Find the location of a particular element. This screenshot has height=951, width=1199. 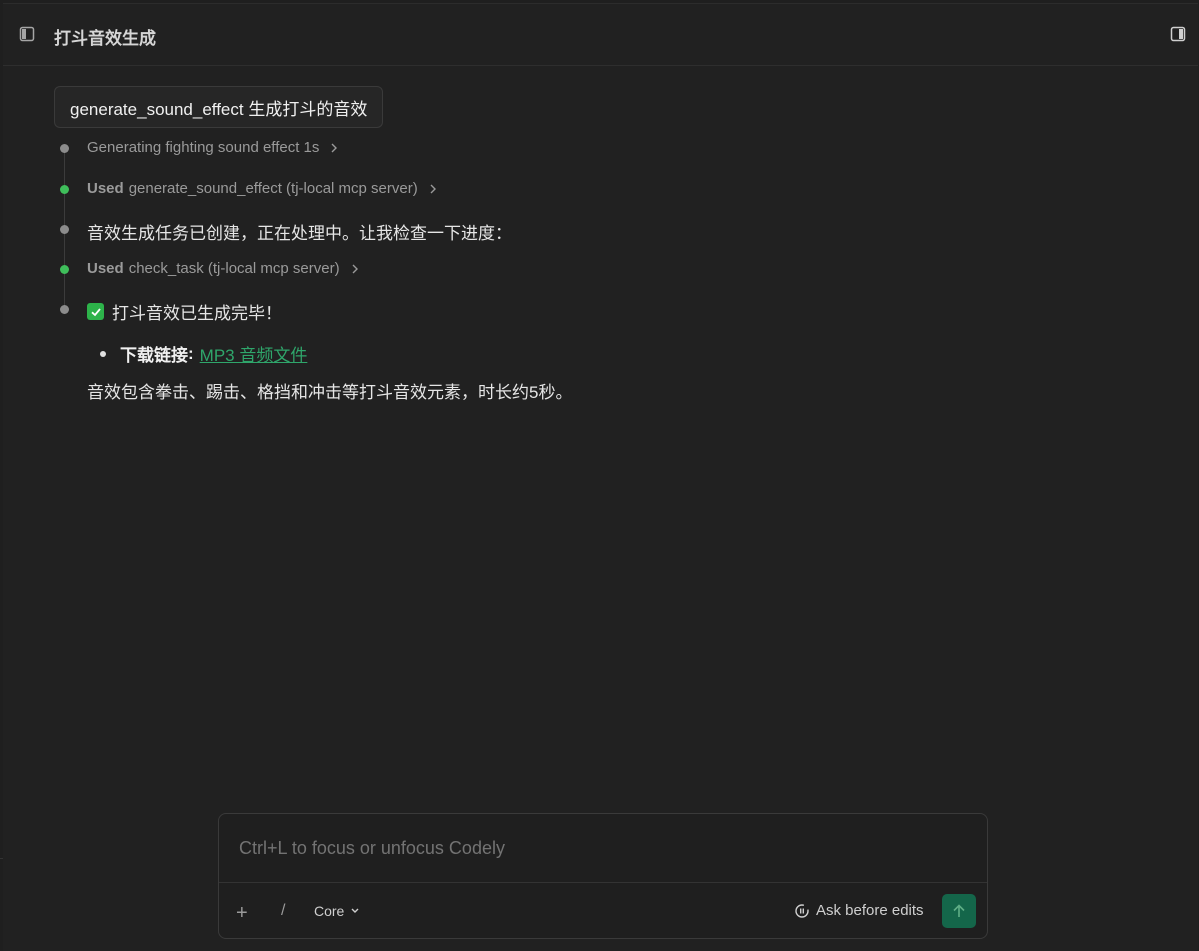

mode-label: Core is located at coordinates (329, 911).